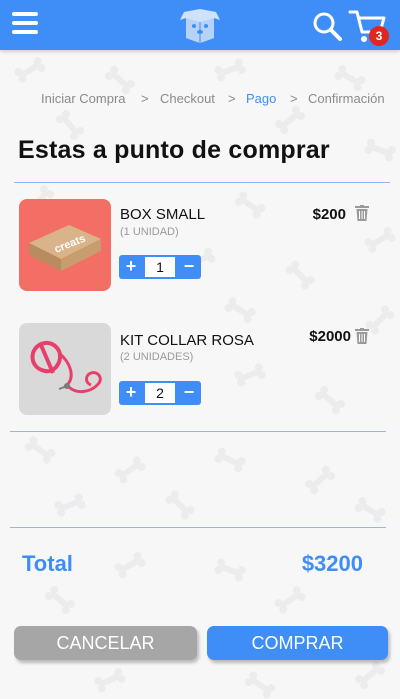 The width and height of the screenshot is (400, 699). What do you see at coordinates (25, 25) in the screenshot?
I see `hamburger-menu-icon` at bounding box center [25, 25].